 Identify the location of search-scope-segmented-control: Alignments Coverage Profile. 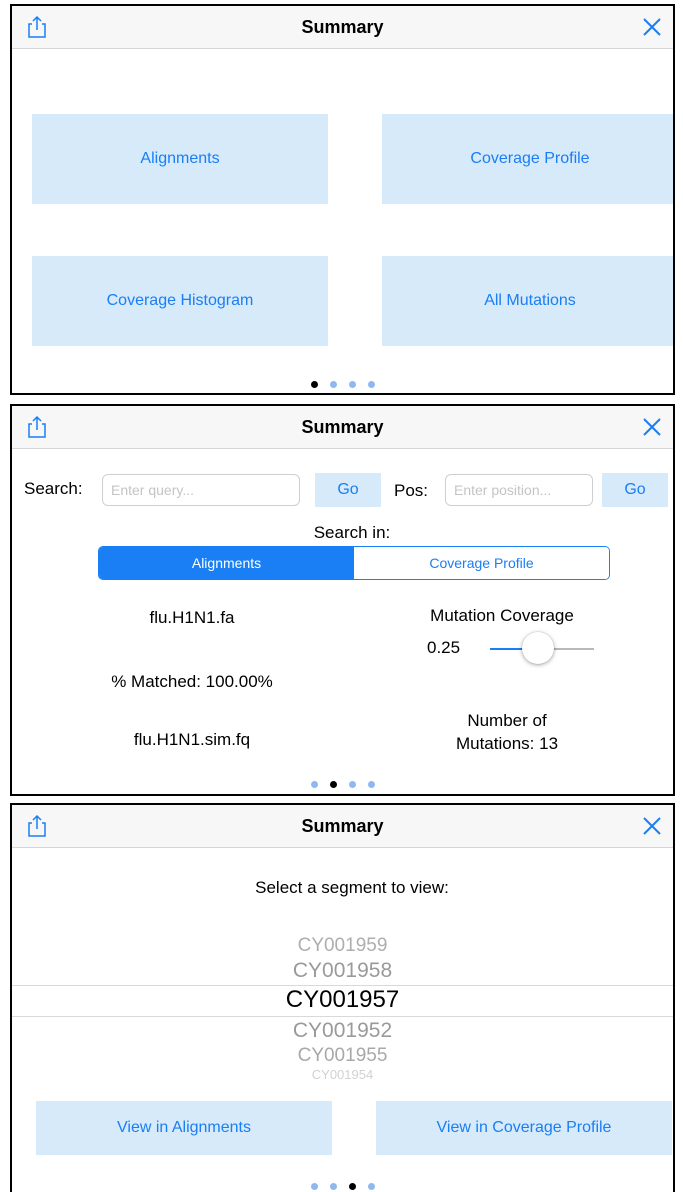
(354, 563).